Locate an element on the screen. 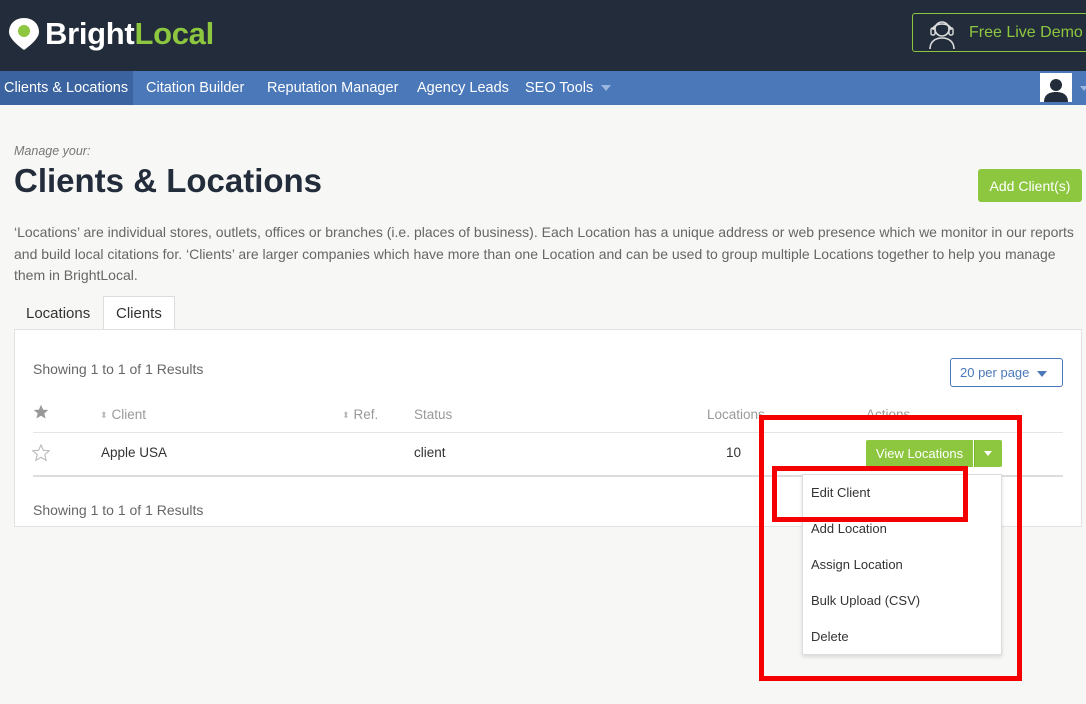 This screenshot has height=704, width=1086. client-column-label: Client is located at coordinates (129, 414).